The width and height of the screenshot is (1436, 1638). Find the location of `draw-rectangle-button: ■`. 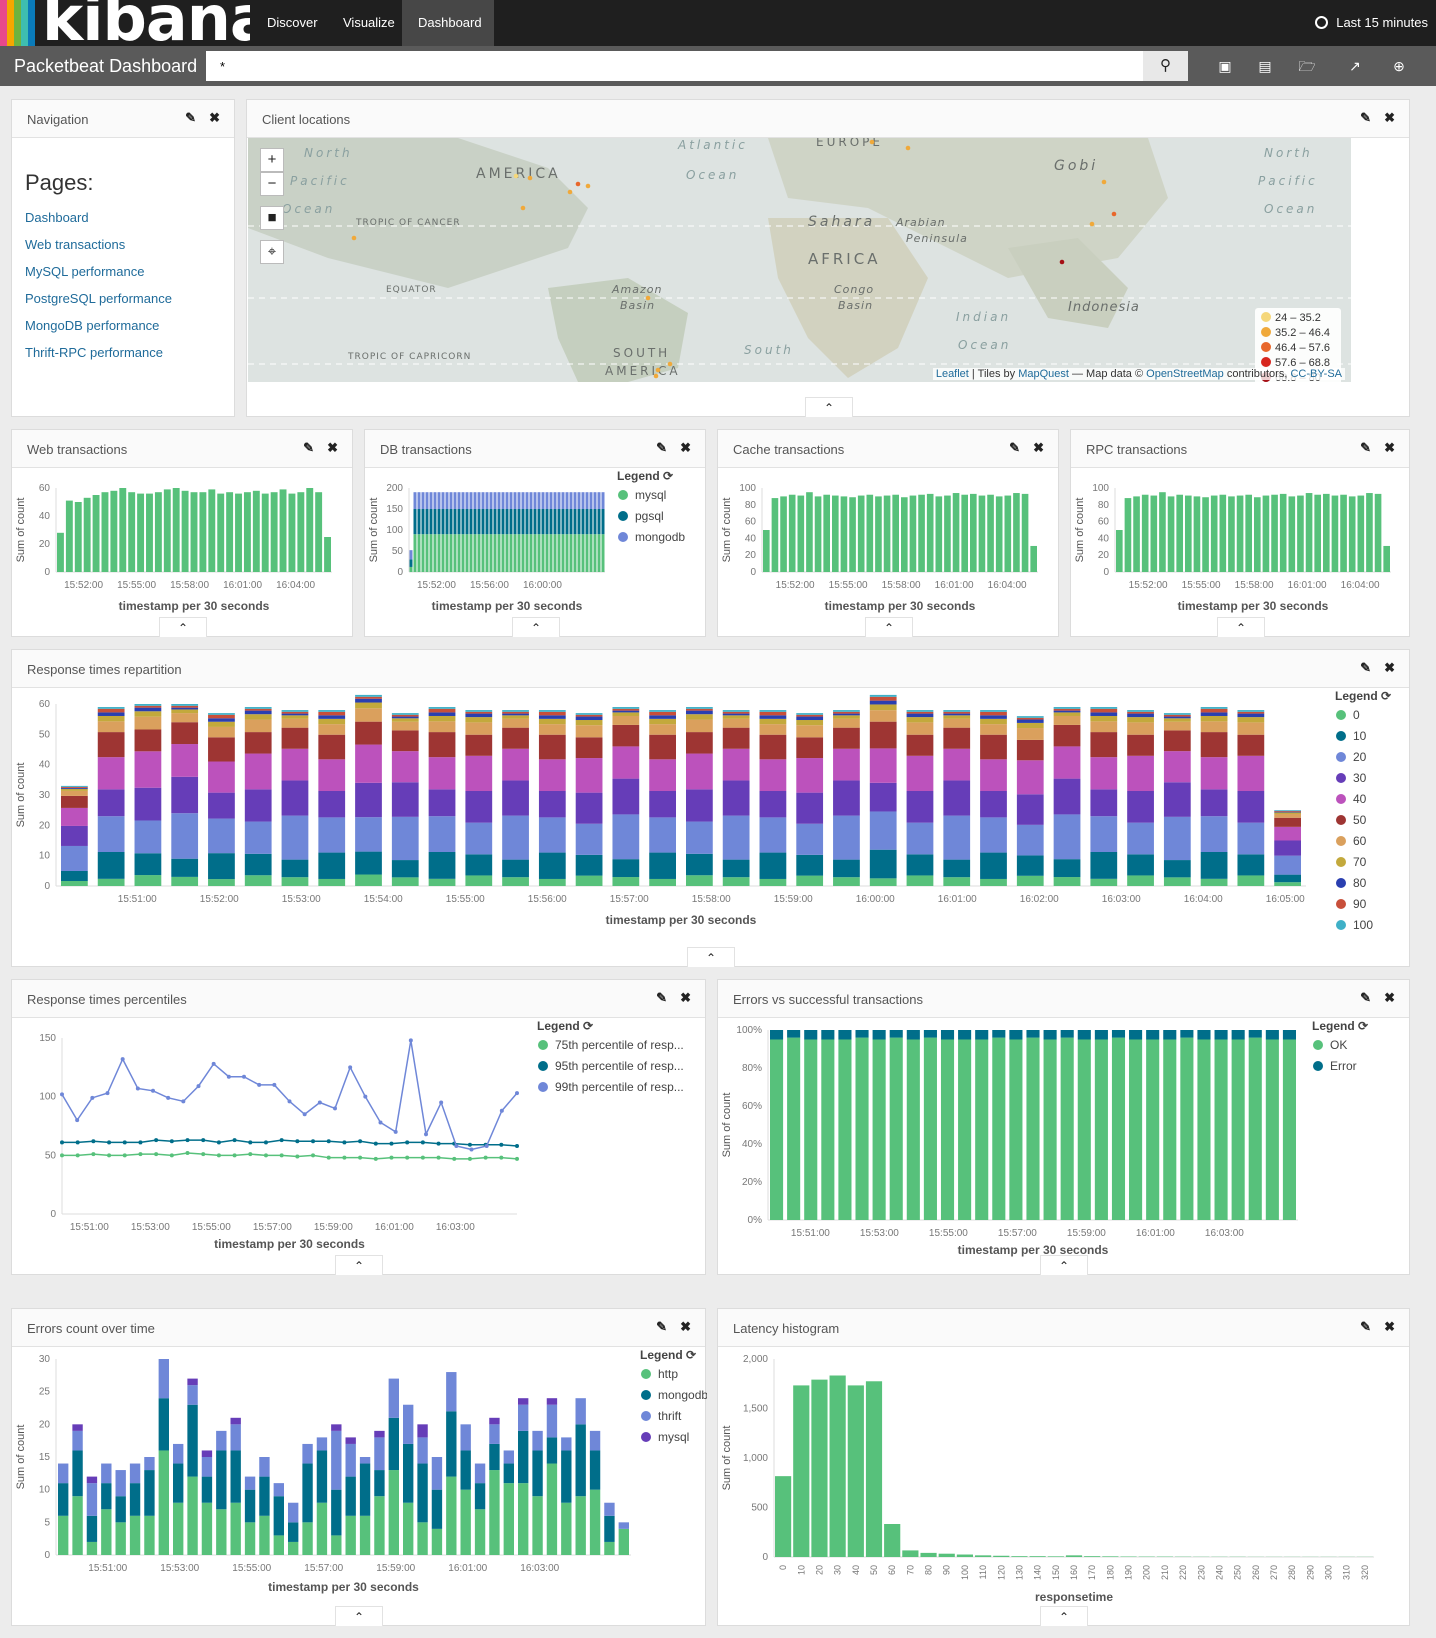

draw-rectangle-button: ■ is located at coordinates (272, 218).